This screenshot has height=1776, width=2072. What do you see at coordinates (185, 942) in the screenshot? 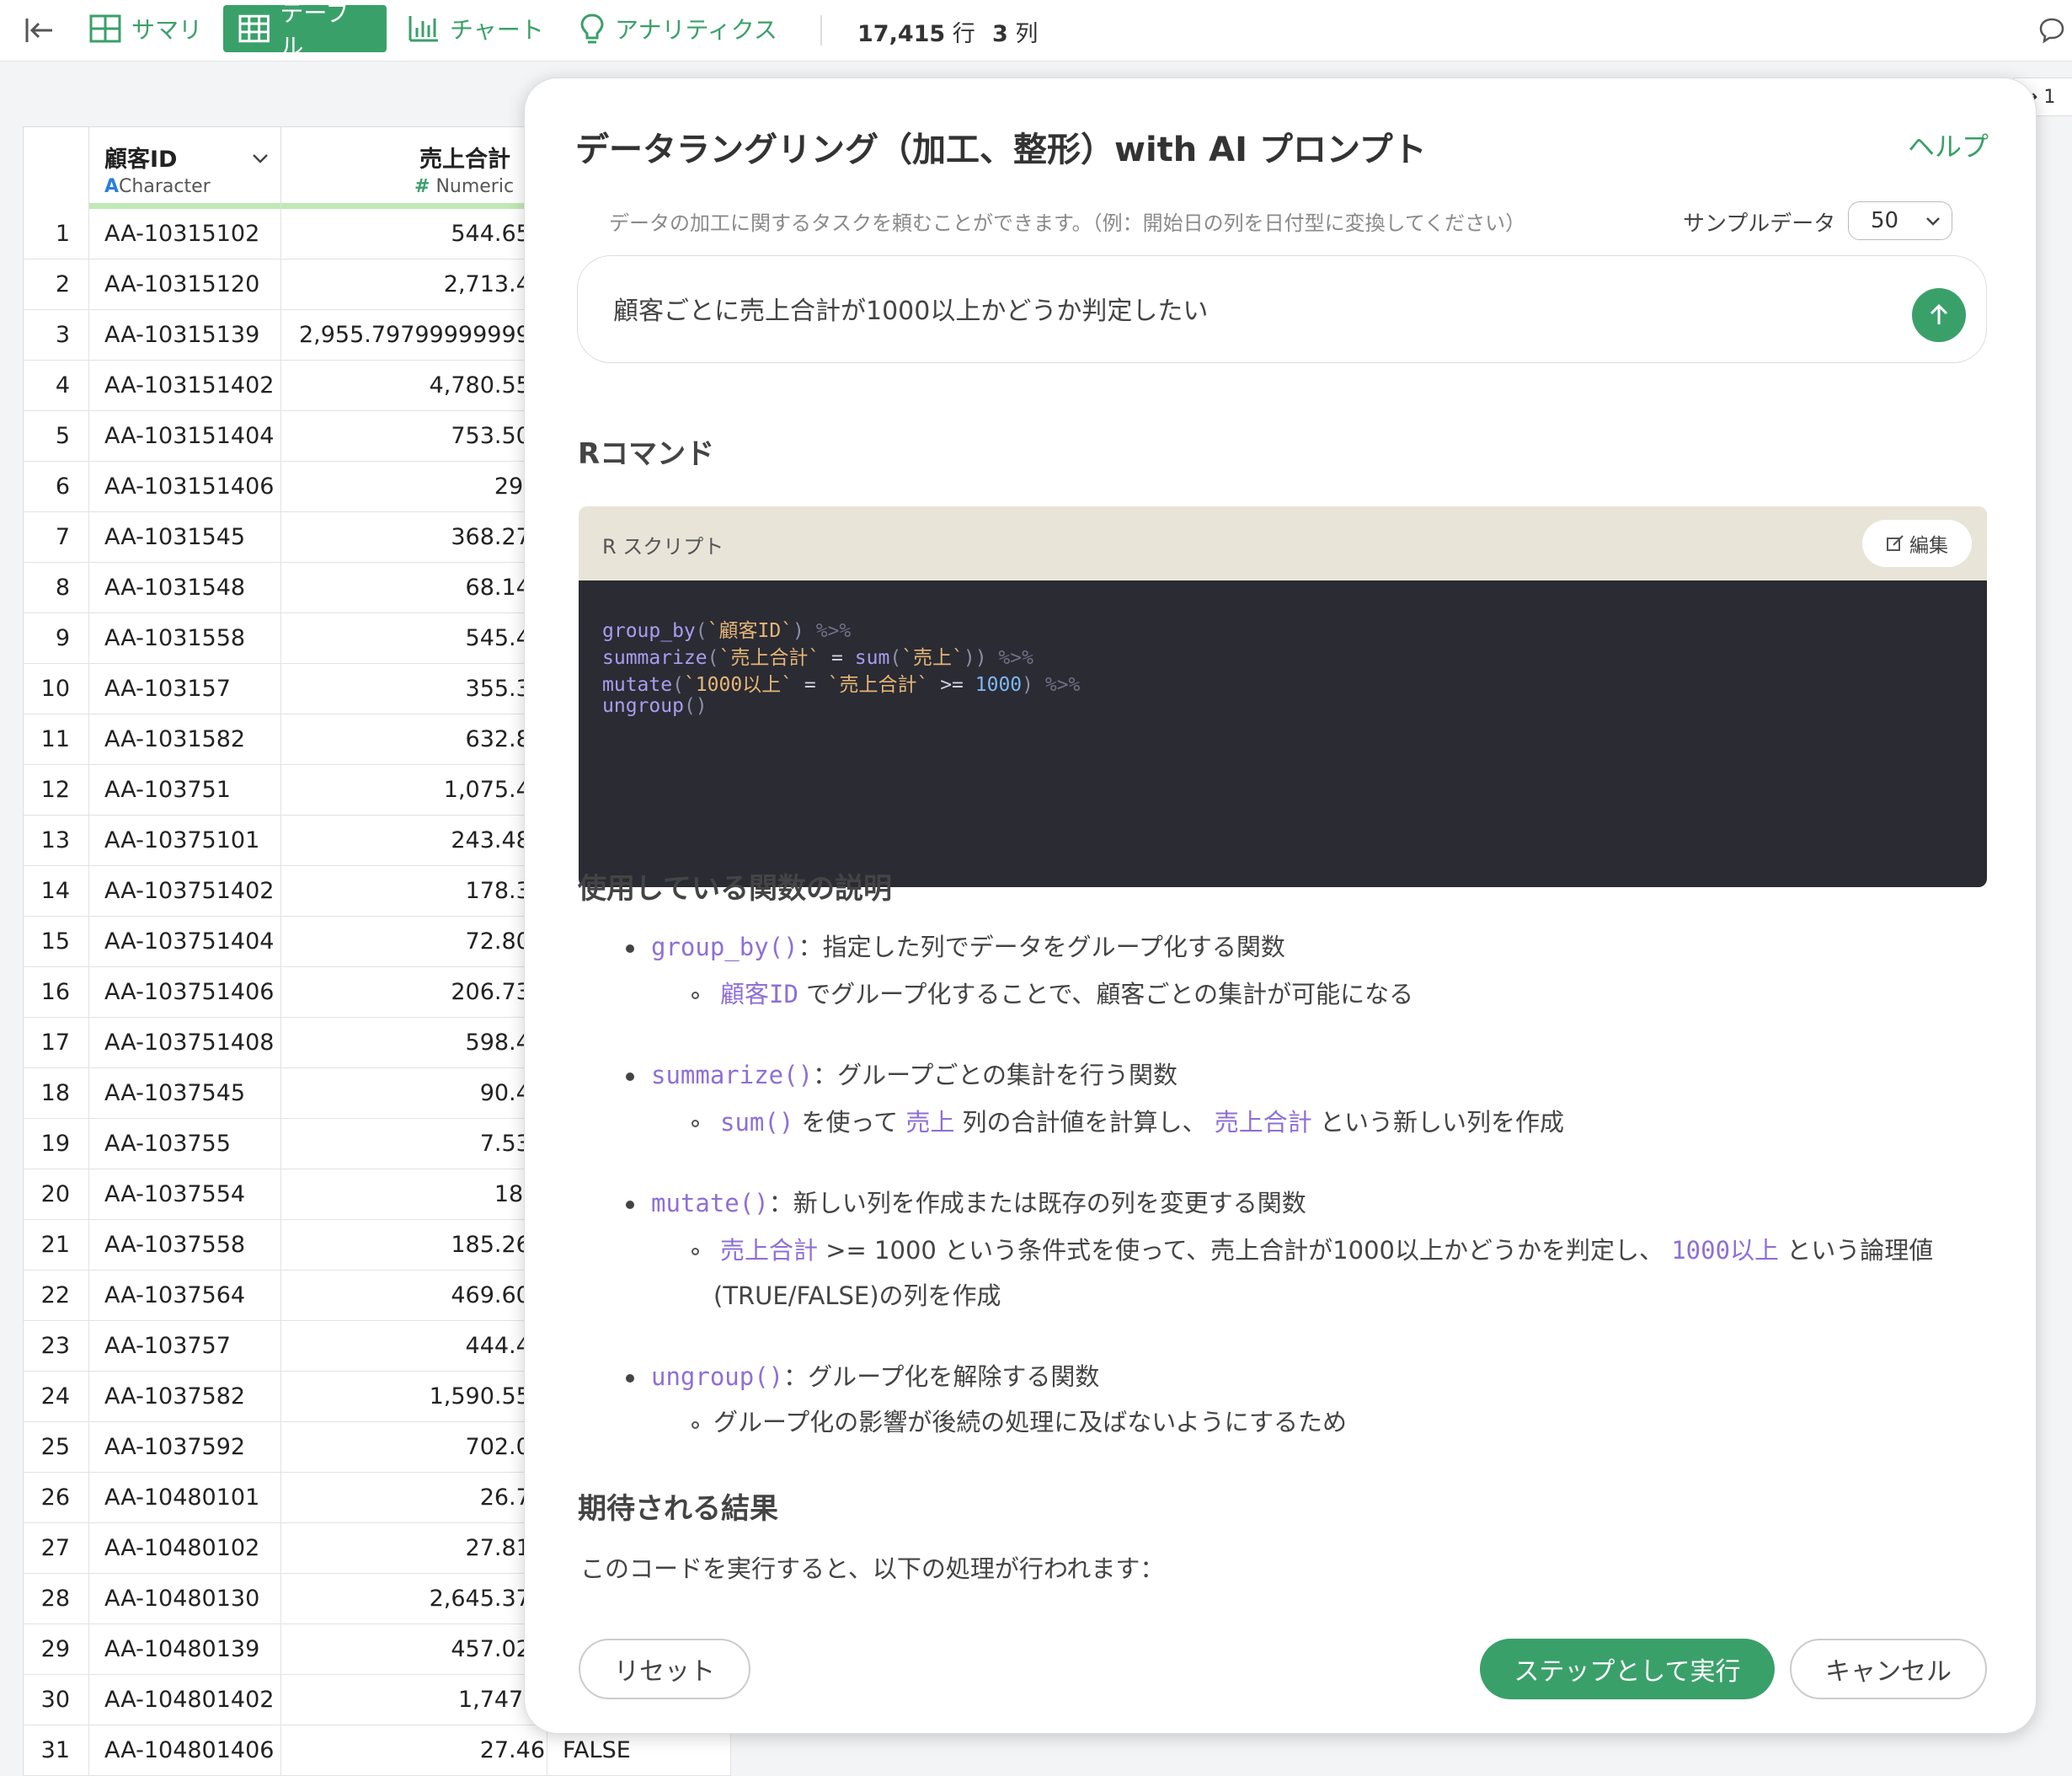
I see `customer-id-cell: AA-103751404` at bounding box center [185, 942].